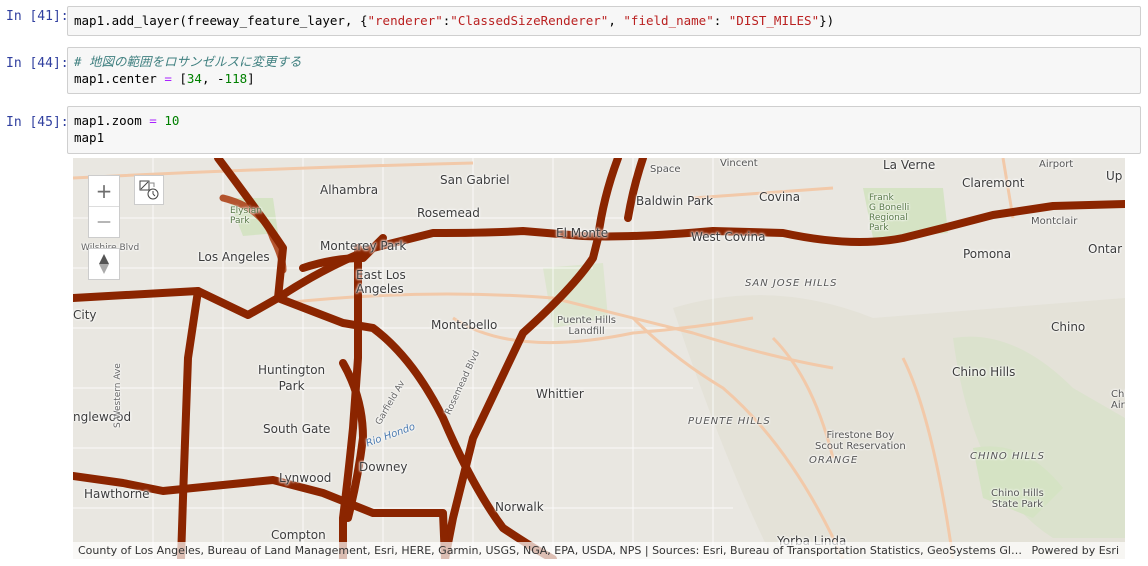 The image size is (1148, 566). I want to click on code-number: 10, so click(168, 120).